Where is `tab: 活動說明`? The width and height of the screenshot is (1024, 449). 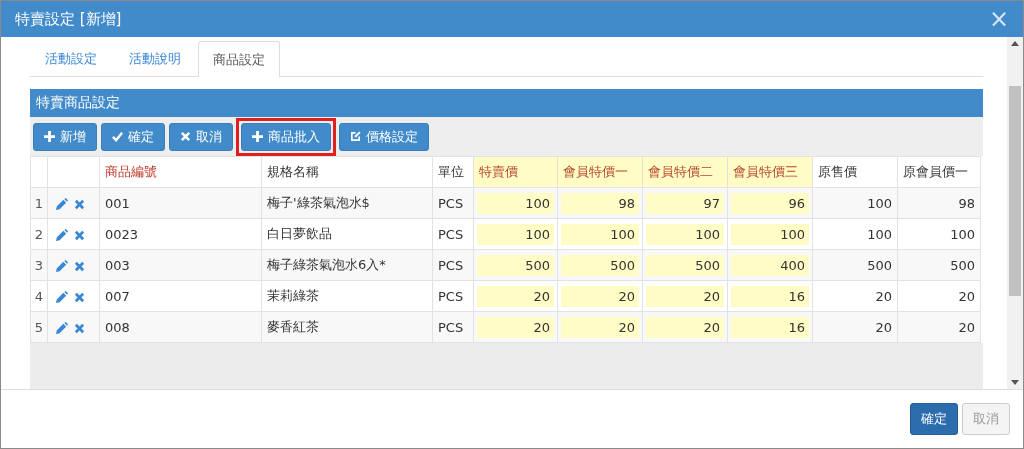
tab: 活動說明 is located at coordinates (155, 58).